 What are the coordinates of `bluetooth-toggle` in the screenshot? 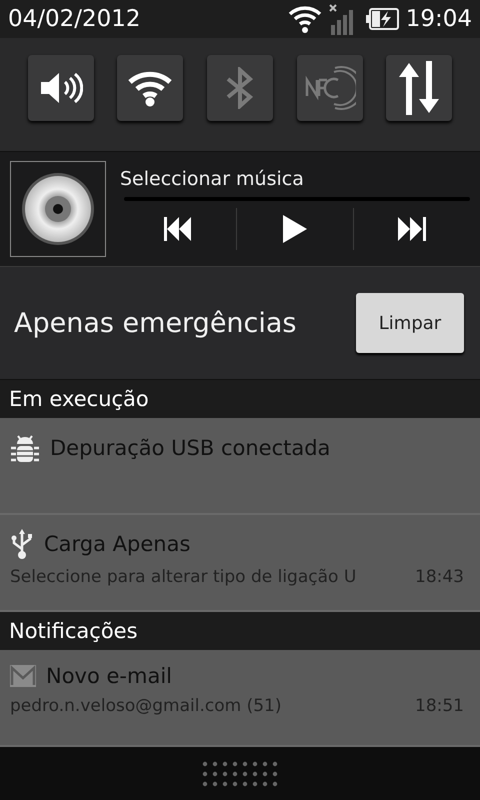 It's located at (239, 88).